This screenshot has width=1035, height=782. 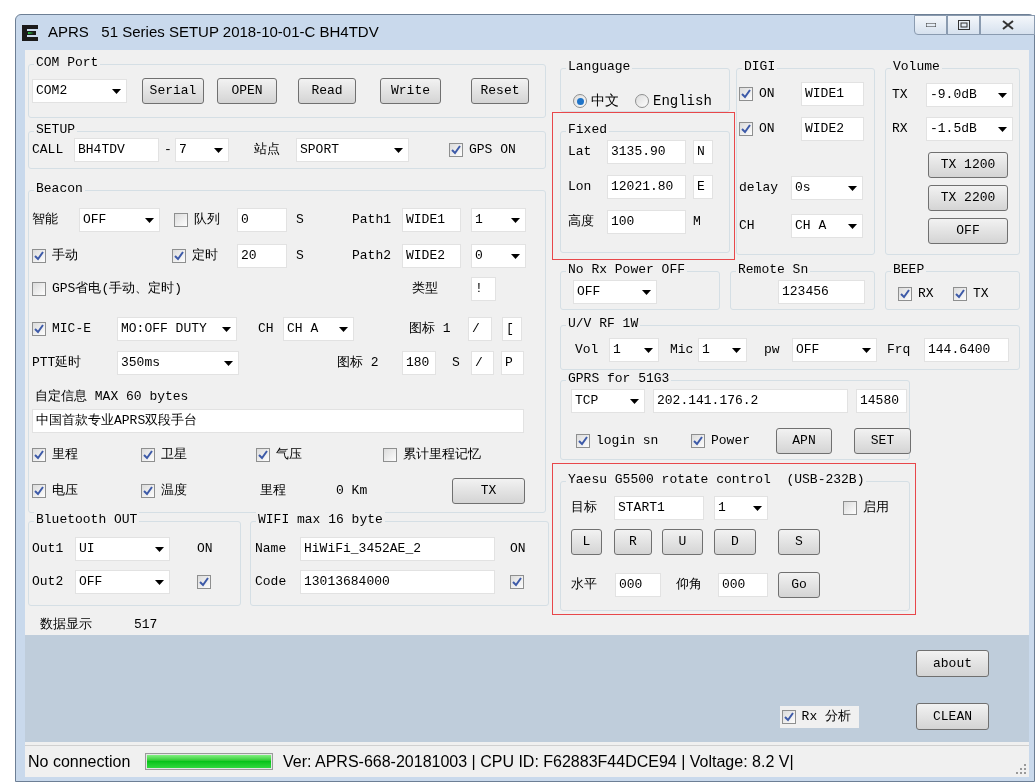 I want to click on input-field: START1, so click(x=659, y=508).